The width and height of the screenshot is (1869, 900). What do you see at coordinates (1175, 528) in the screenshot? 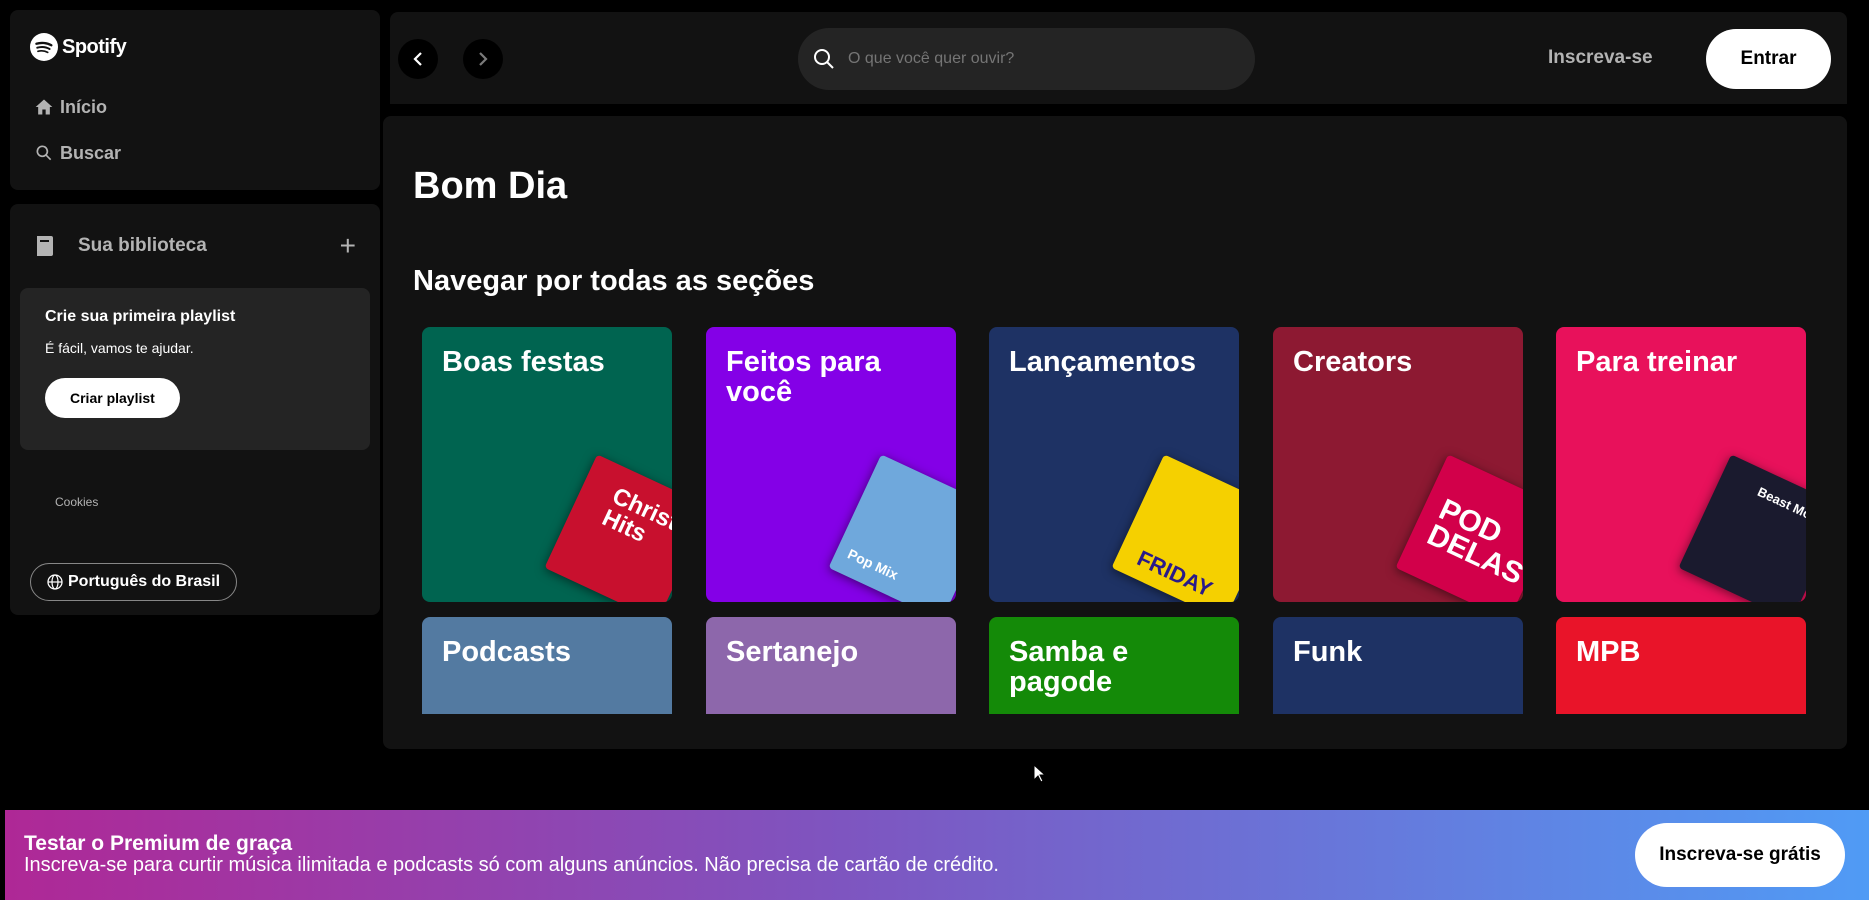
I see `category-cover: FRIDAY` at bounding box center [1175, 528].